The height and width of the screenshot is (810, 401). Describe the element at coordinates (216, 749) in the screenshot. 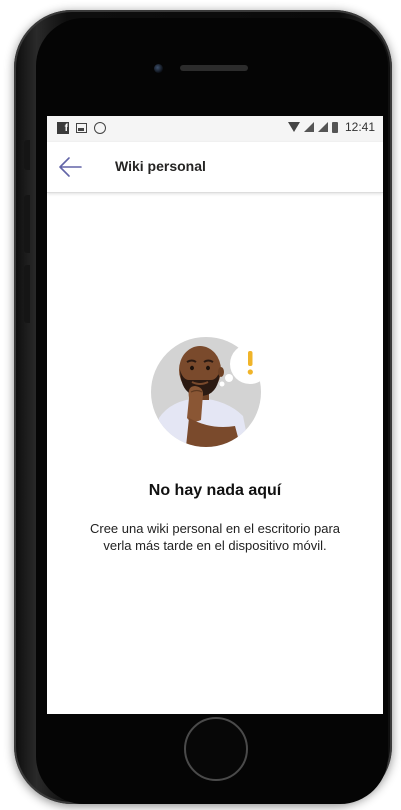

I see `home-button` at that location.